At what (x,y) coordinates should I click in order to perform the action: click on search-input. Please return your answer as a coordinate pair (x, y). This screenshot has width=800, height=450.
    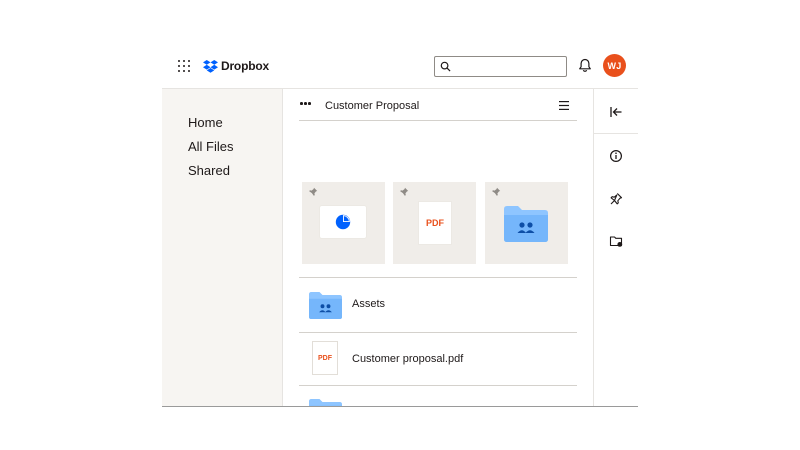
    Looking at the image, I should click on (509, 66).